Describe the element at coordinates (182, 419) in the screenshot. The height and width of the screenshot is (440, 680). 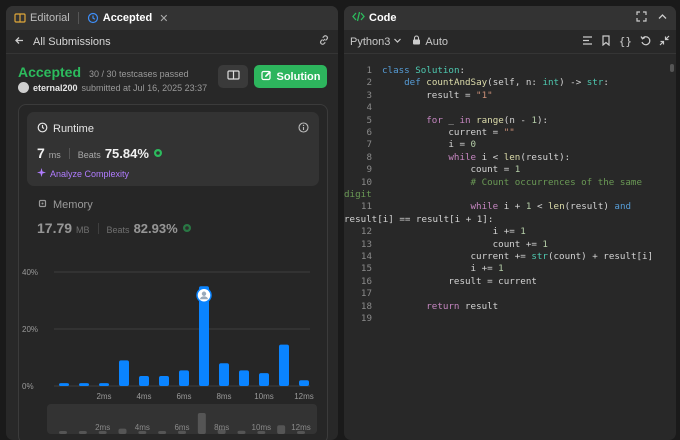
I see `runtime-range-scrubber: 2ms 4ms 6ms 8ms 10ms 12ms` at that location.